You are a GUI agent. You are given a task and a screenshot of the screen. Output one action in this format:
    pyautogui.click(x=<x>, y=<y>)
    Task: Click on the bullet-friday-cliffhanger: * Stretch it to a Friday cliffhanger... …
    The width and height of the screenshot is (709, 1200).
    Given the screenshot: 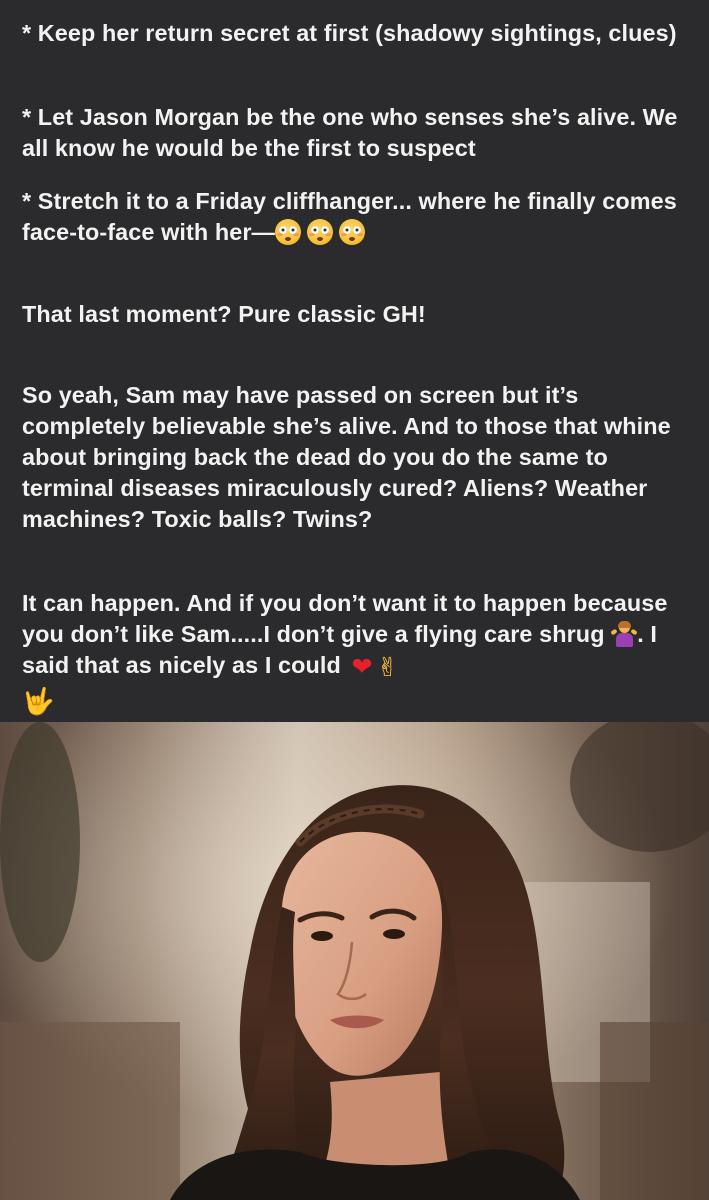 What is the action you would take?
    pyautogui.click(x=357, y=217)
    